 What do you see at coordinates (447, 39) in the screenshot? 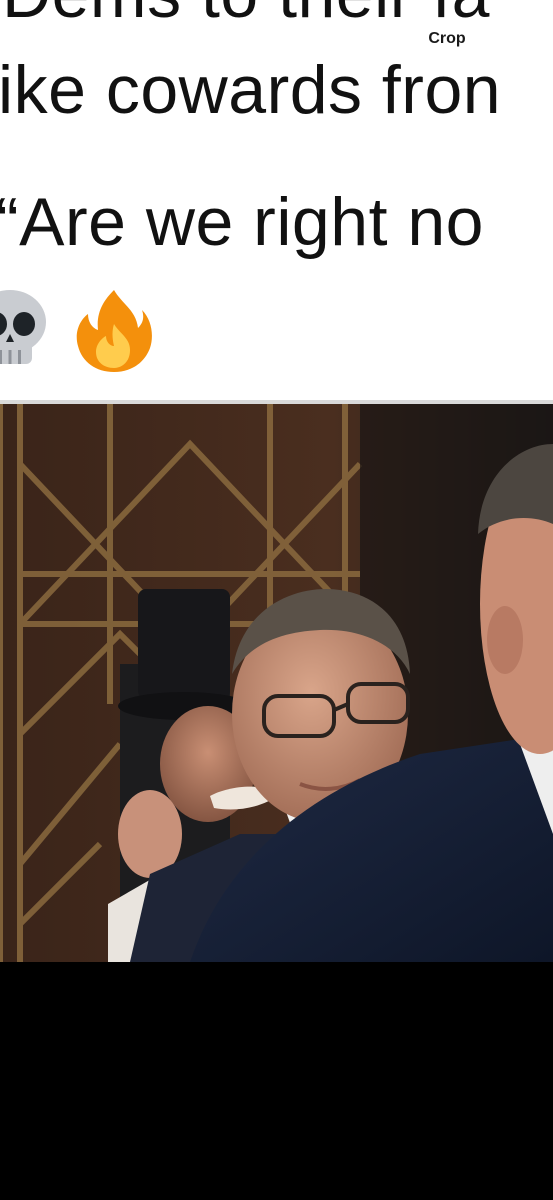
I see `crop-button: Crop` at bounding box center [447, 39].